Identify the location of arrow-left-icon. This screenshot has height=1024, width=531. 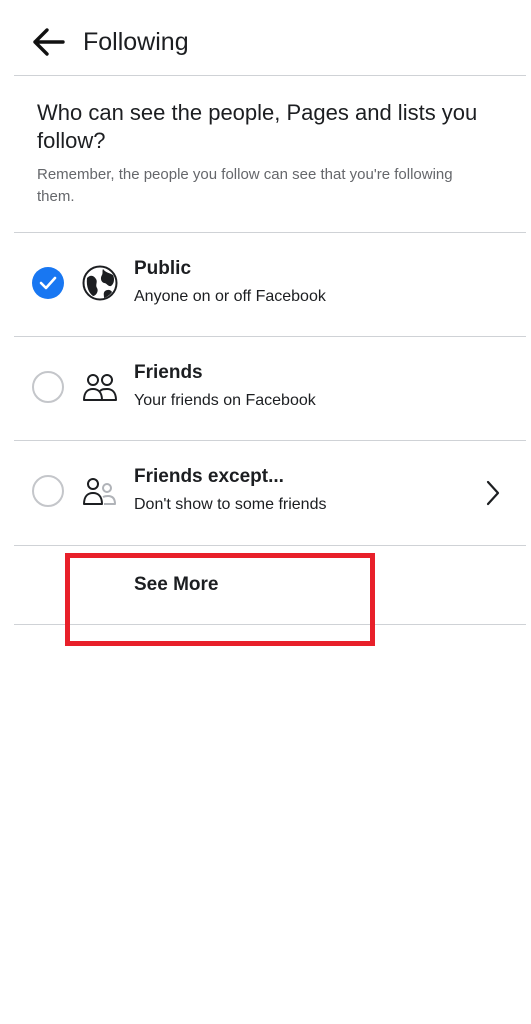
(49, 42).